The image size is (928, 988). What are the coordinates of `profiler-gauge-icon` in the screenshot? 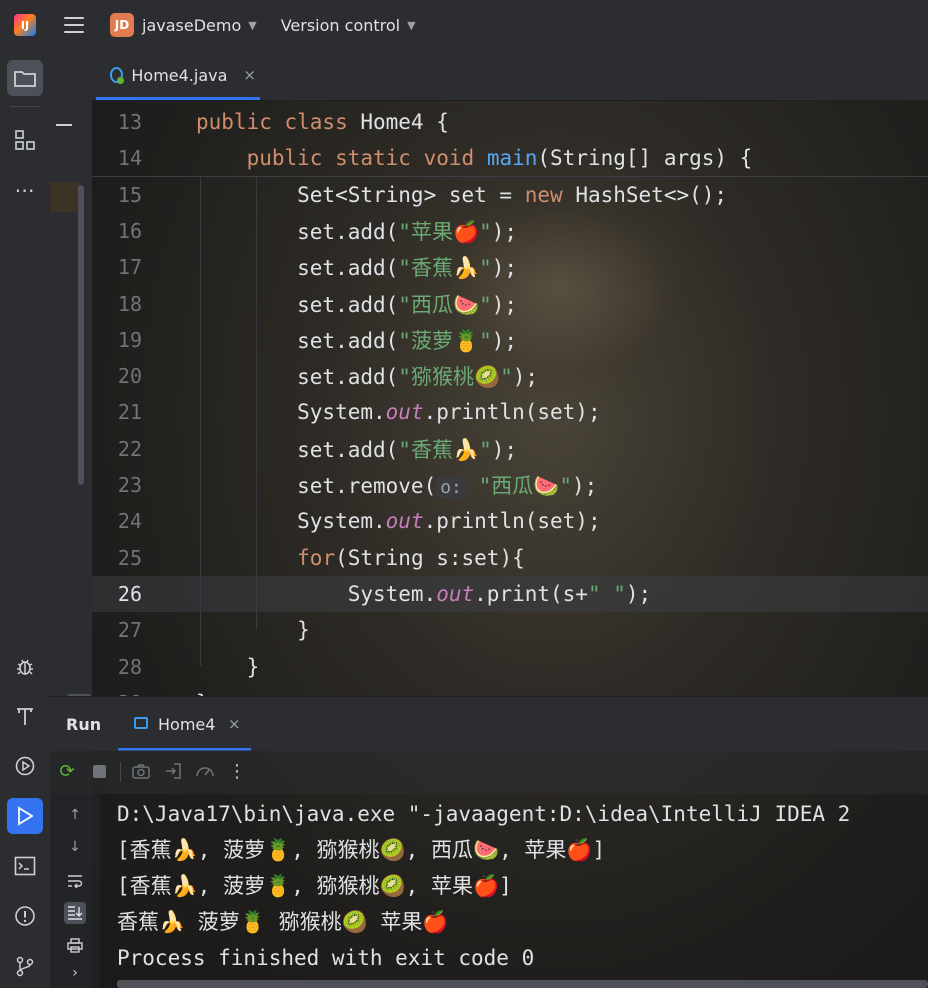 It's located at (205, 771).